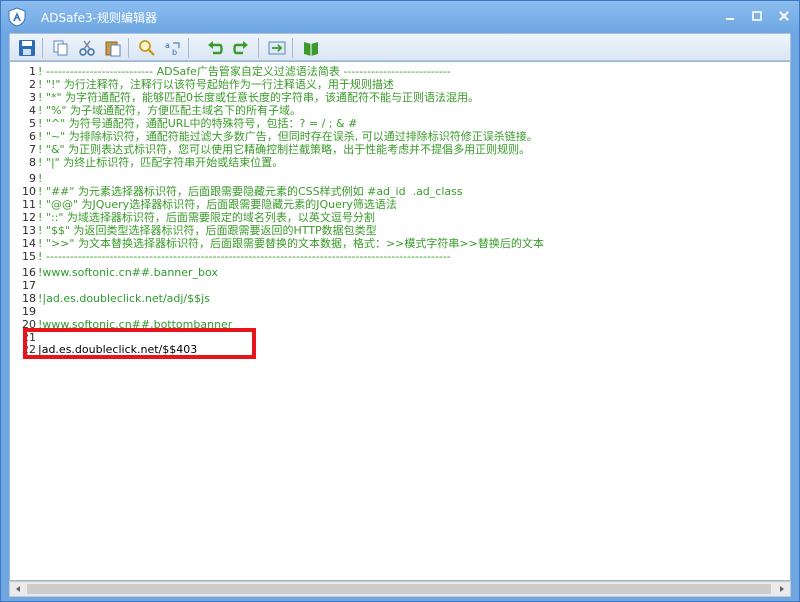 This screenshot has width=800, height=602. I want to click on maximize-icon, so click(757, 16).